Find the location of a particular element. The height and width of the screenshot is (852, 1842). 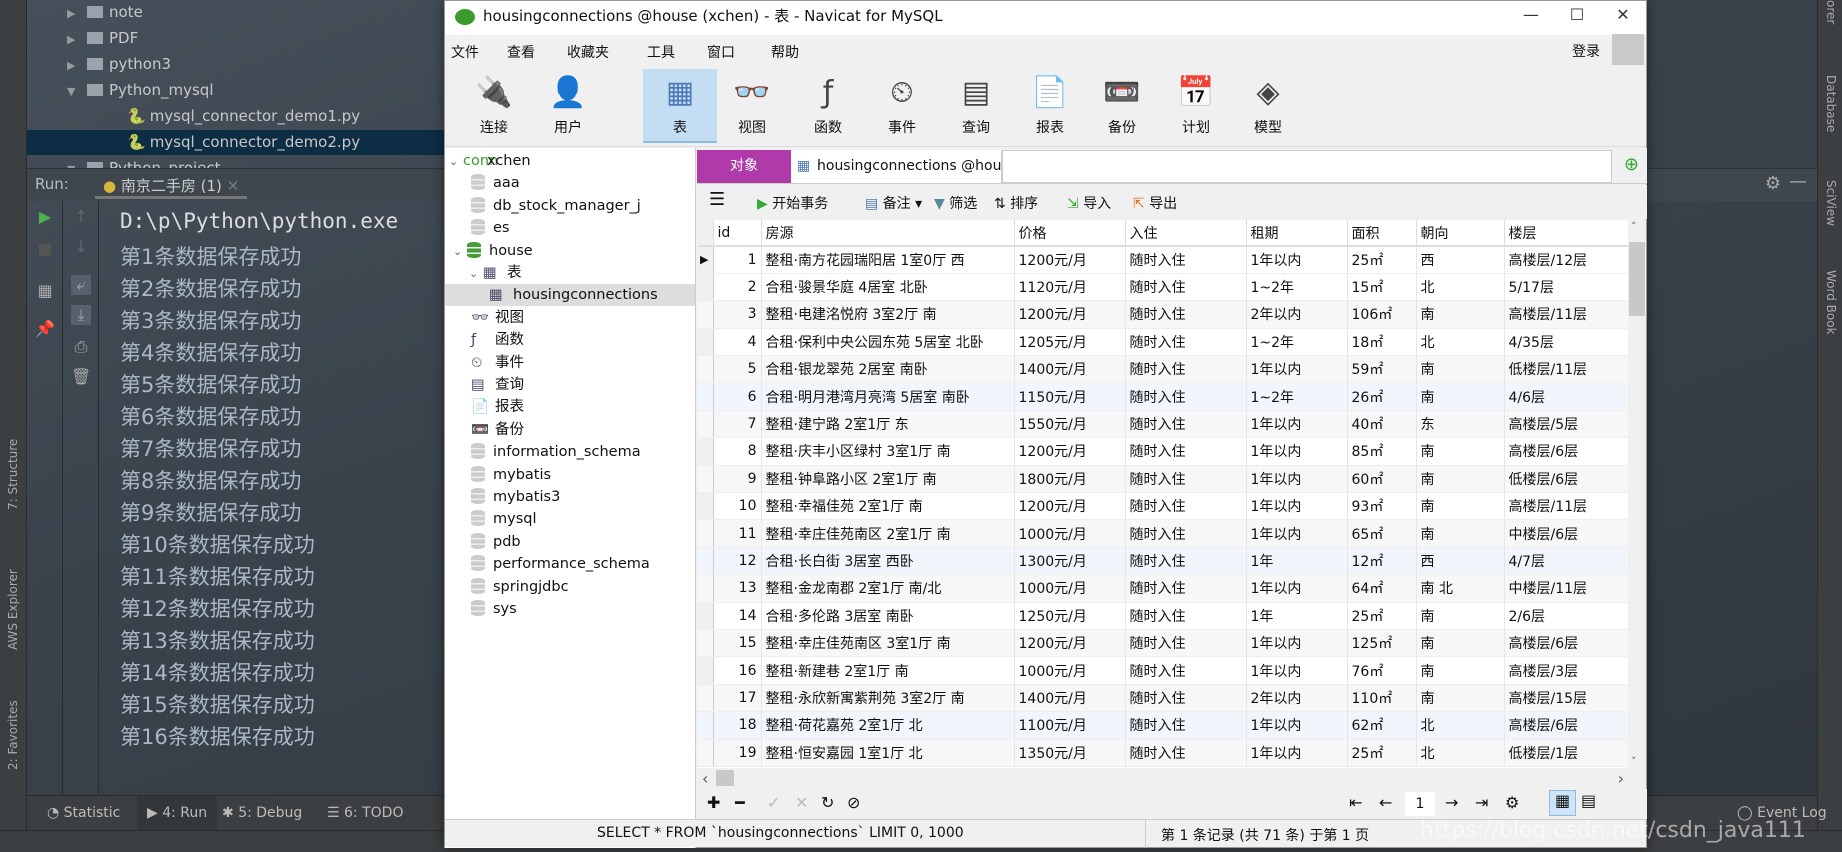

cell-id: 12 is located at coordinates (737, 561).